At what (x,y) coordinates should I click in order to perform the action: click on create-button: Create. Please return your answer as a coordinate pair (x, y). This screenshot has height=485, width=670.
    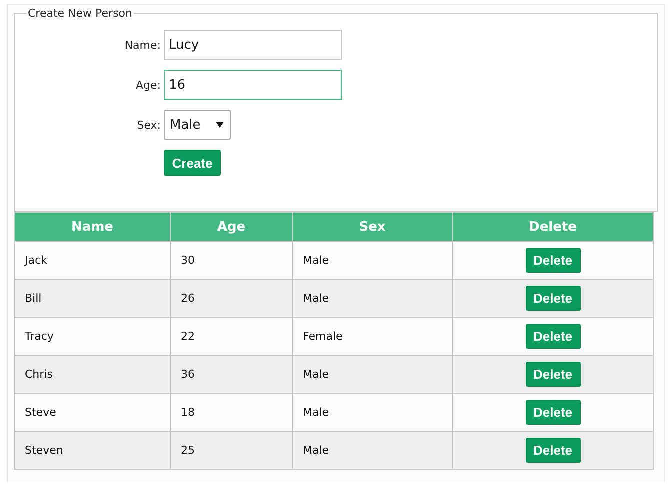
    Looking at the image, I should click on (192, 163).